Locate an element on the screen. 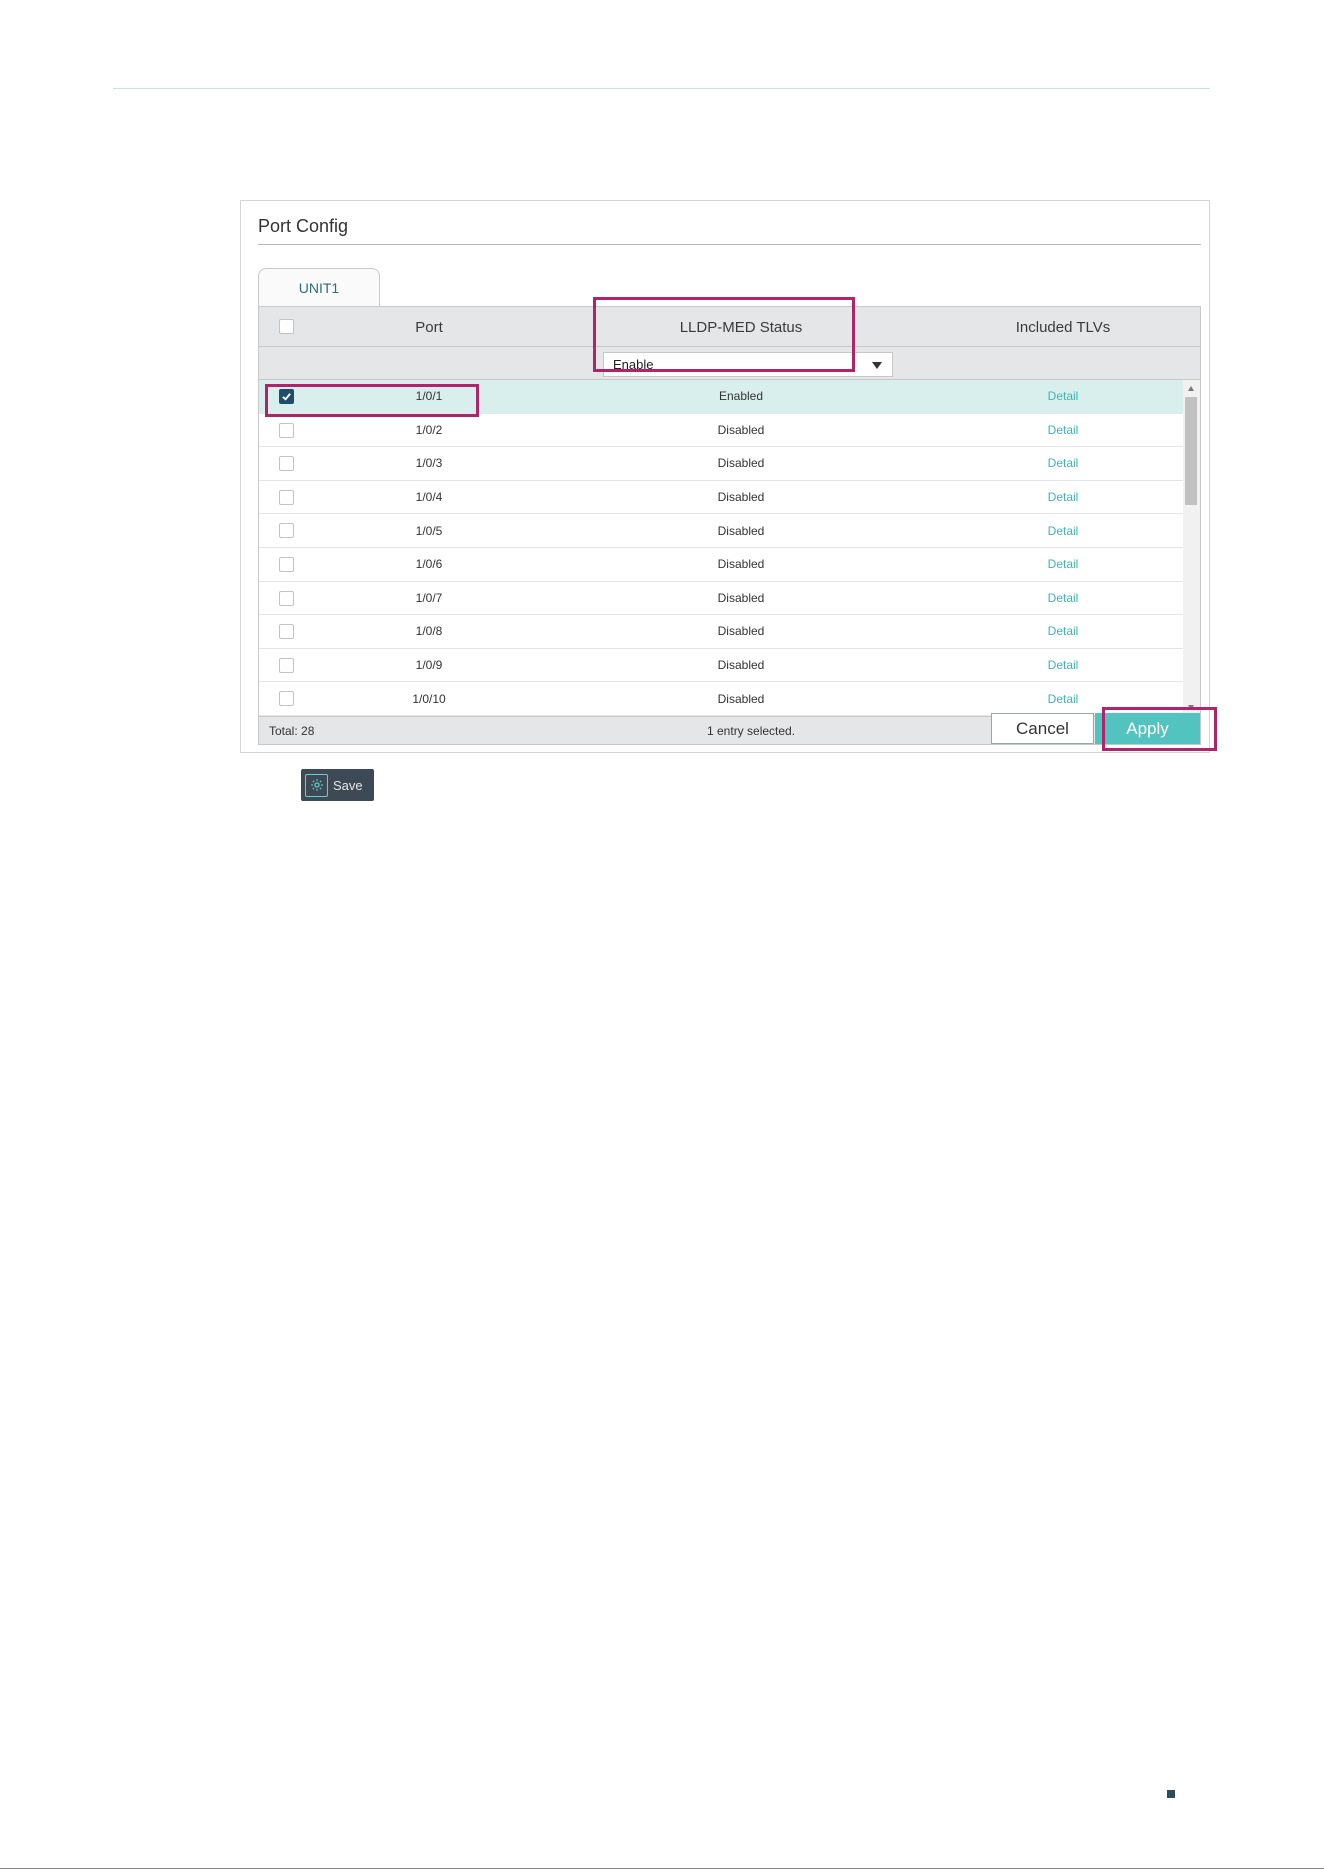  table-row: 1/0/7 Disabled Detail is located at coordinates (721, 598).